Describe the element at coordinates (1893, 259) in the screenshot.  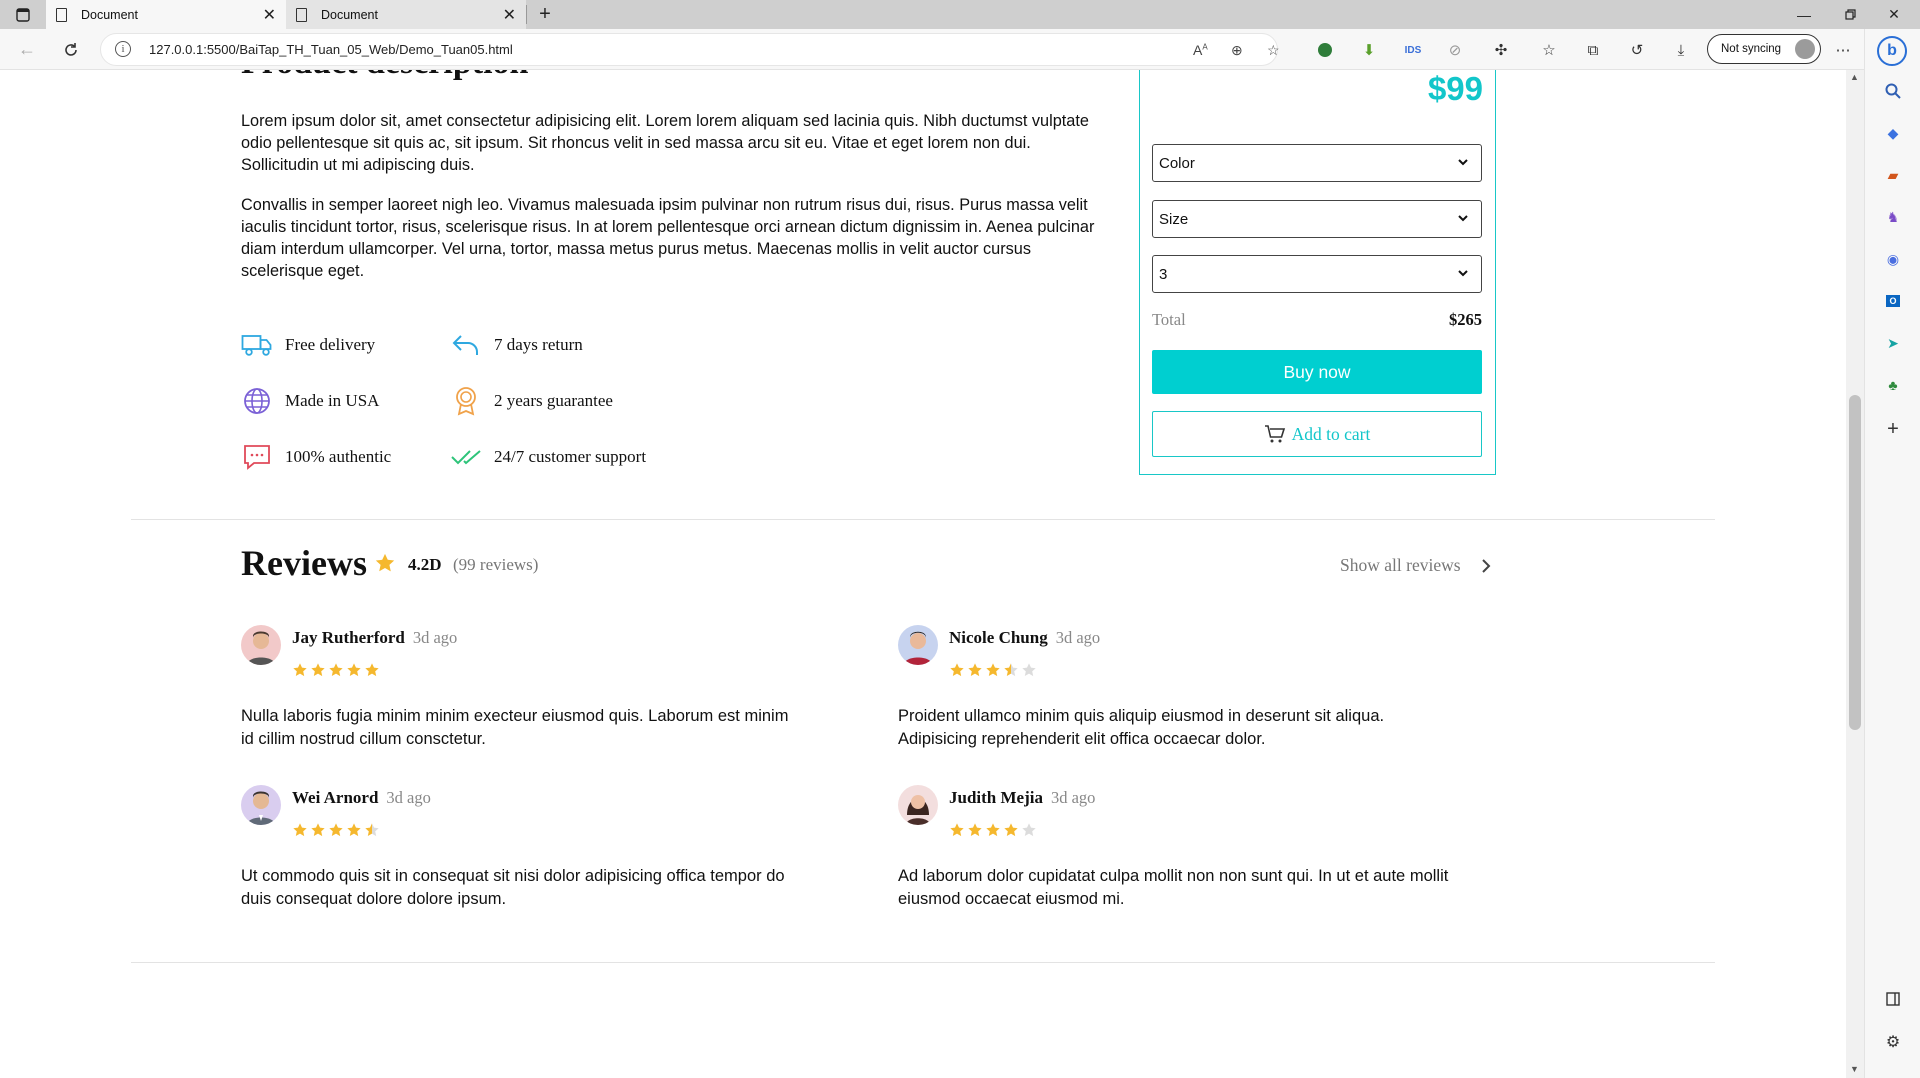
I see `microsoft365-icon: ◉` at that location.